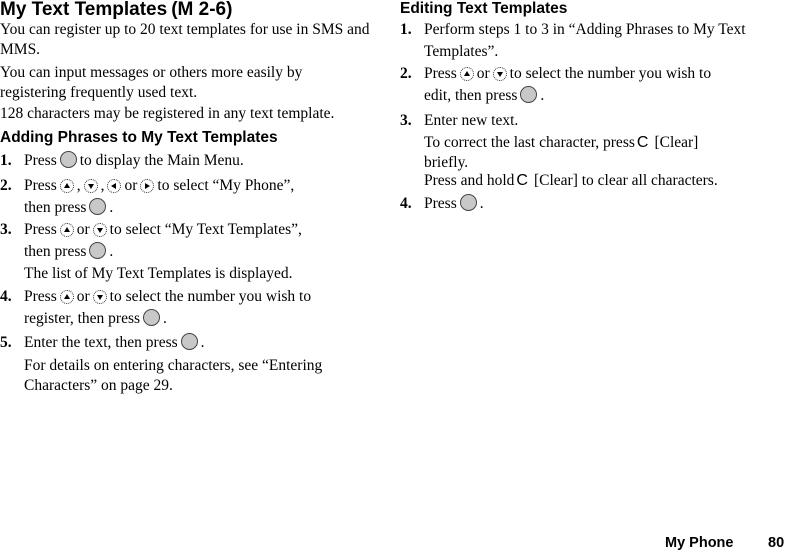 This screenshot has height=553, width=785. What do you see at coordinates (392, 544) in the screenshot?
I see `page-footer: My Phone 80` at bounding box center [392, 544].